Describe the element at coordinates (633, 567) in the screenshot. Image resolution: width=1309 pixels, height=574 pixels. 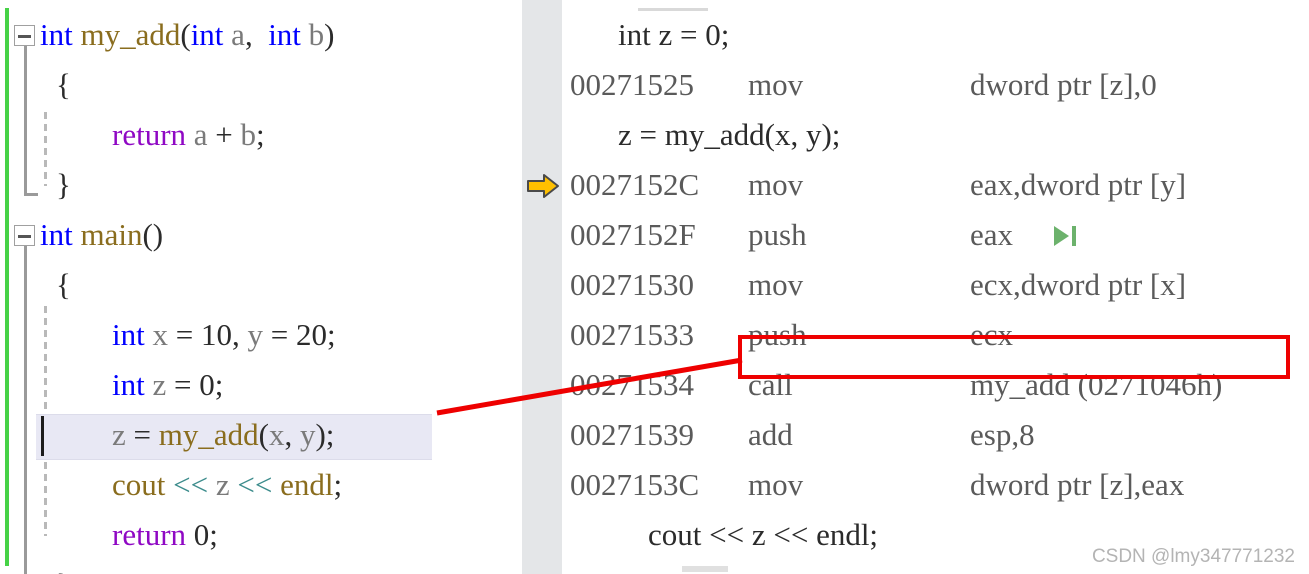
I see `instruction-address: 0027153F` at that location.